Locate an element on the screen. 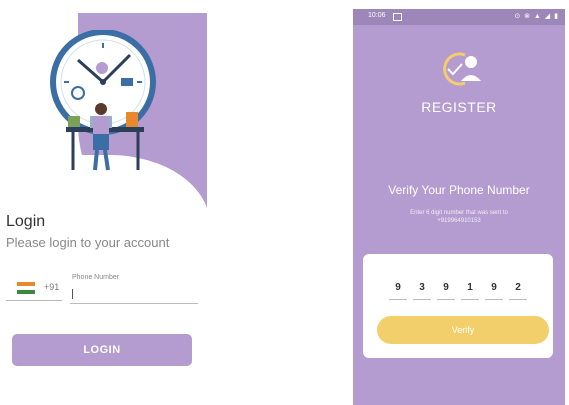 Image resolution: width=569 pixels, height=405 pixels. country-code-underline is located at coordinates (34, 300).